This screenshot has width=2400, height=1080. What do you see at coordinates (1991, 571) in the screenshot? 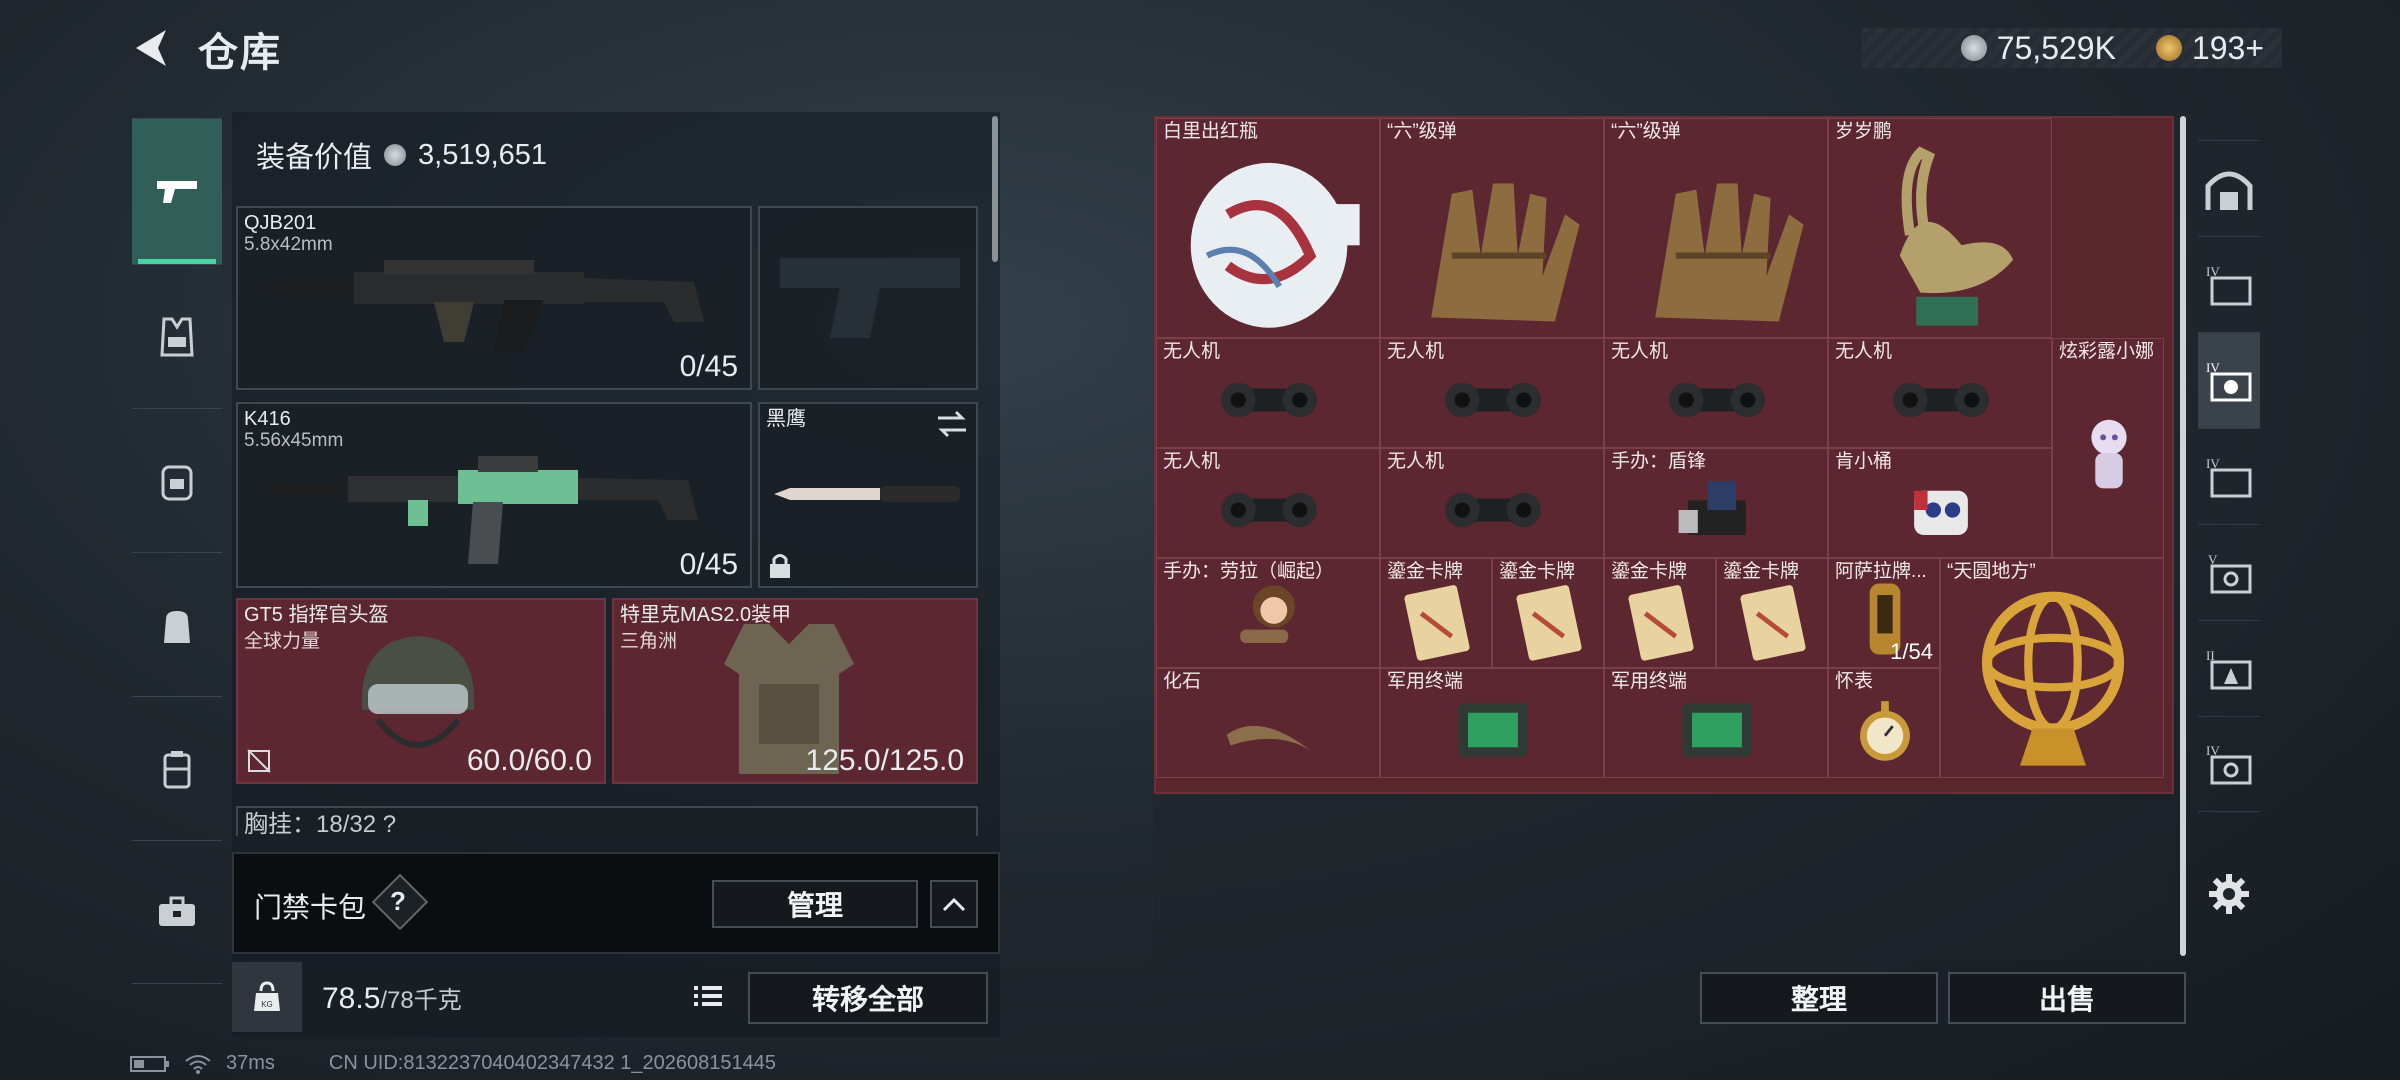
I see `stash-item-label: “天圆地方”` at bounding box center [1991, 571].